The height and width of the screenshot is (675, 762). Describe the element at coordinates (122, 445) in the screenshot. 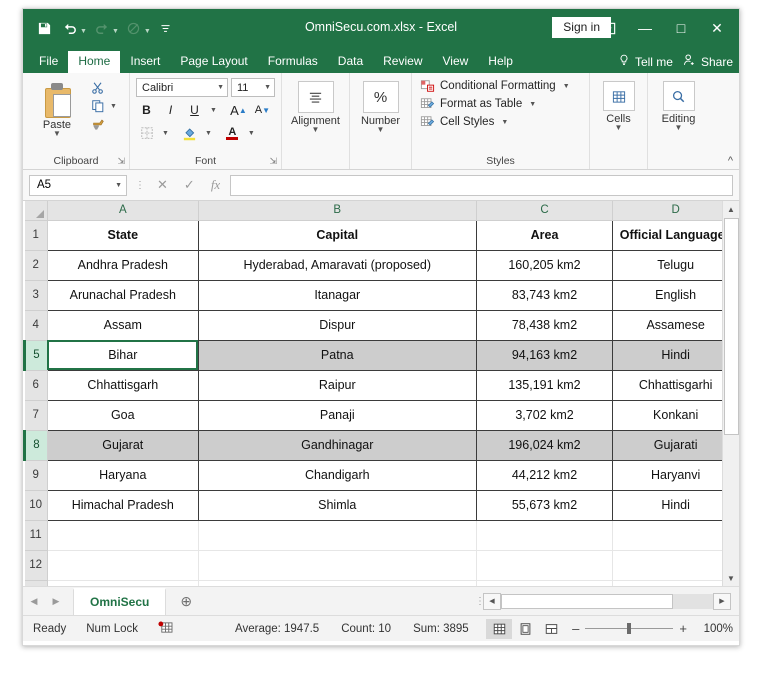

I see `cell-a8: Gujarat` at that location.